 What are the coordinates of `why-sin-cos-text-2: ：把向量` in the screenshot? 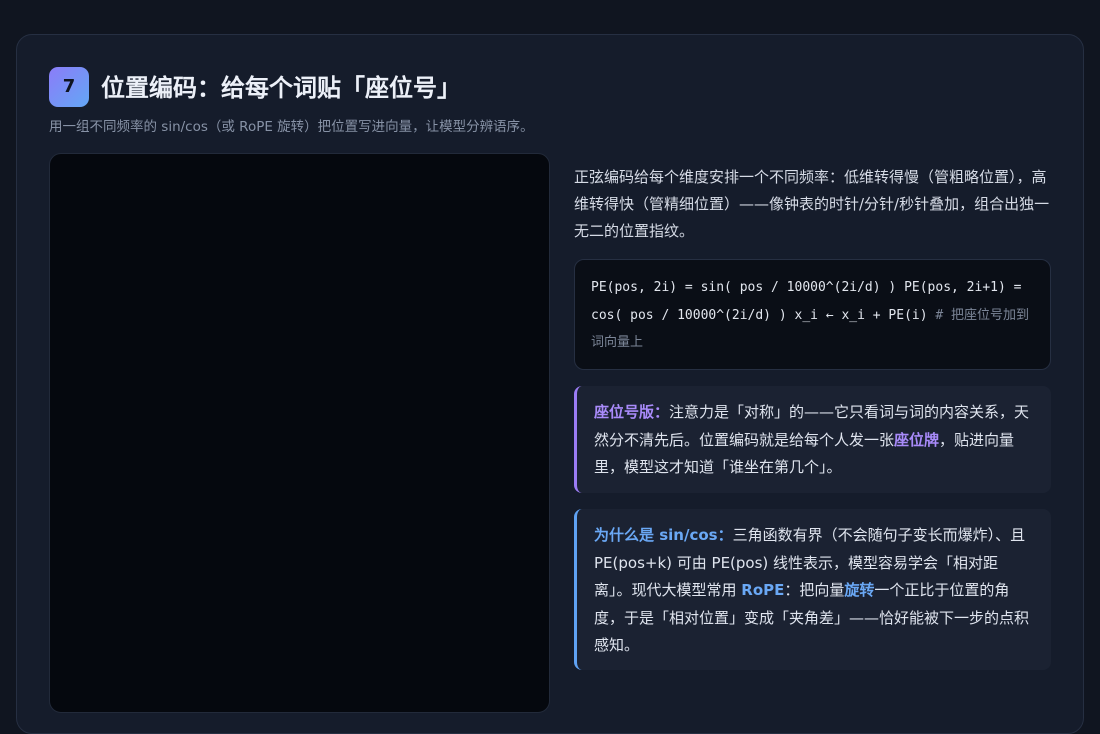 It's located at (814, 590).